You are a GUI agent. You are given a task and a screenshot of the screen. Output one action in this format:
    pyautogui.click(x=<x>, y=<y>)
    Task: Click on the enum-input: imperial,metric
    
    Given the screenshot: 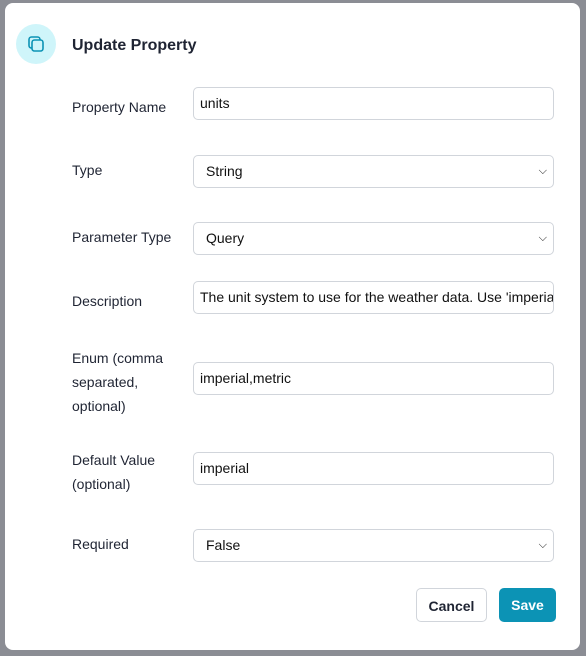 What is the action you would take?
    pyautogui.click(x=373, y=378)
    